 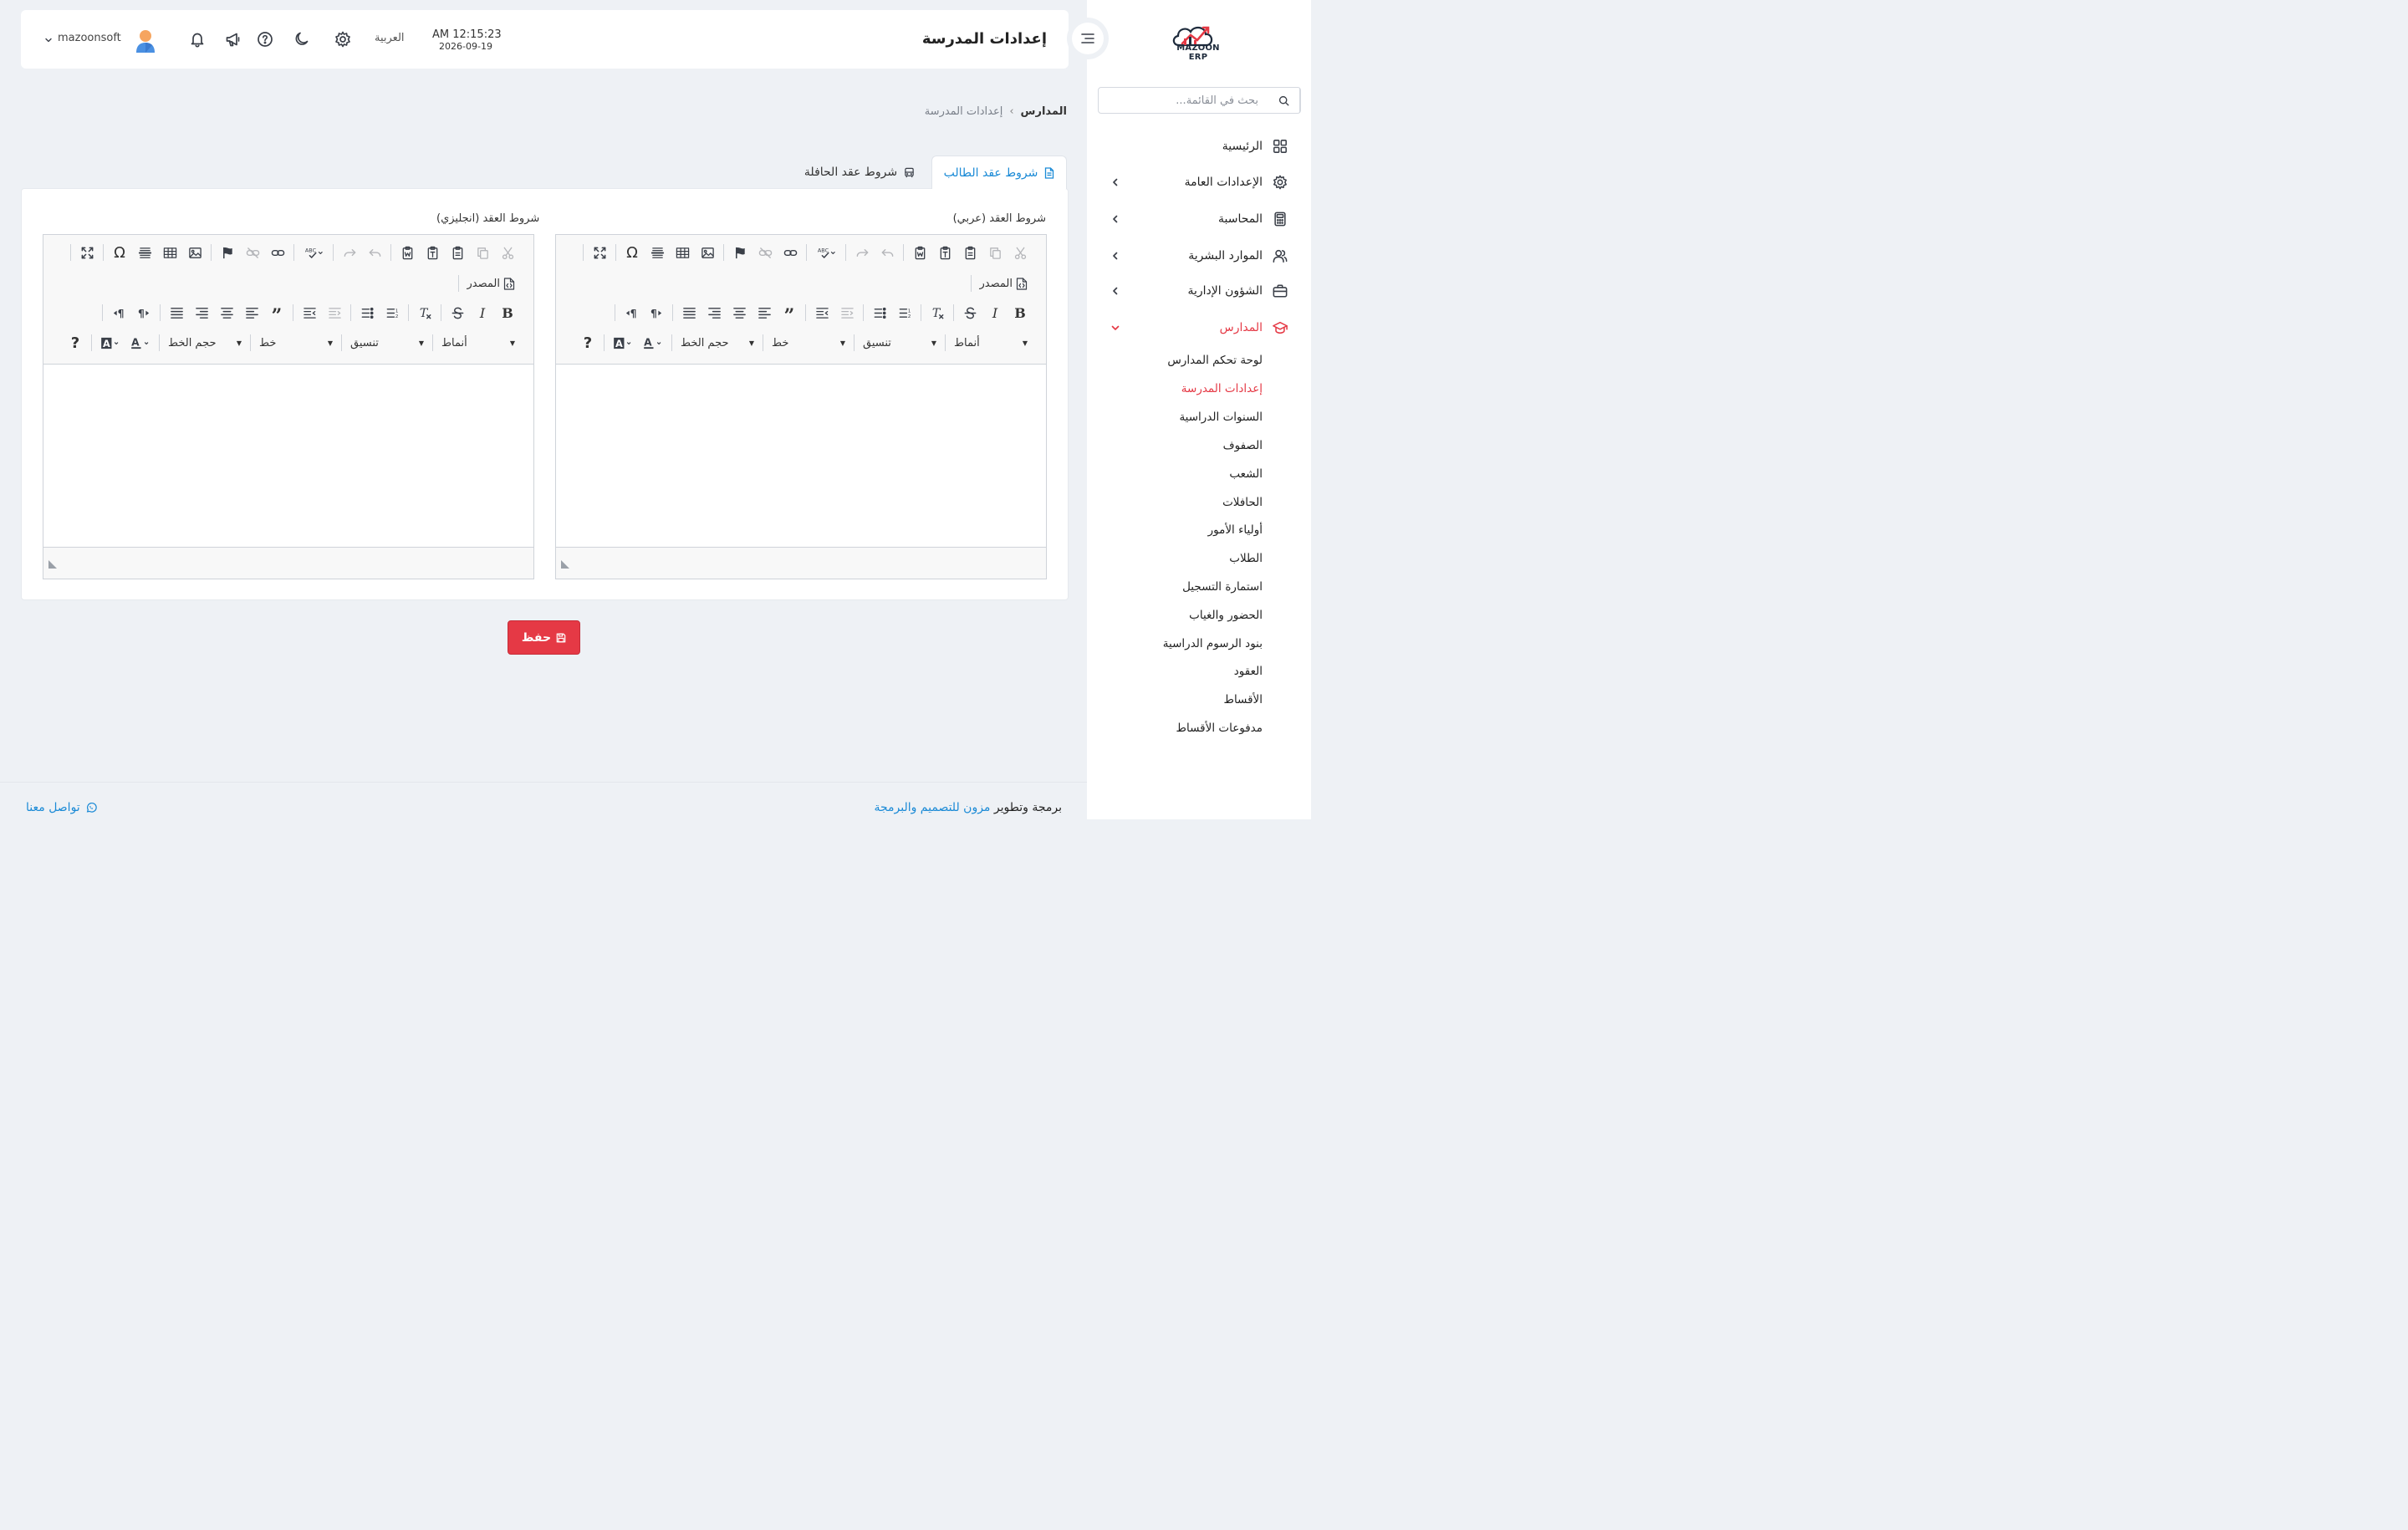 What do you see at coordinates (343, 39) in the screenshot?
I see `settings-gear-icon` at bounding box center [343, 39].